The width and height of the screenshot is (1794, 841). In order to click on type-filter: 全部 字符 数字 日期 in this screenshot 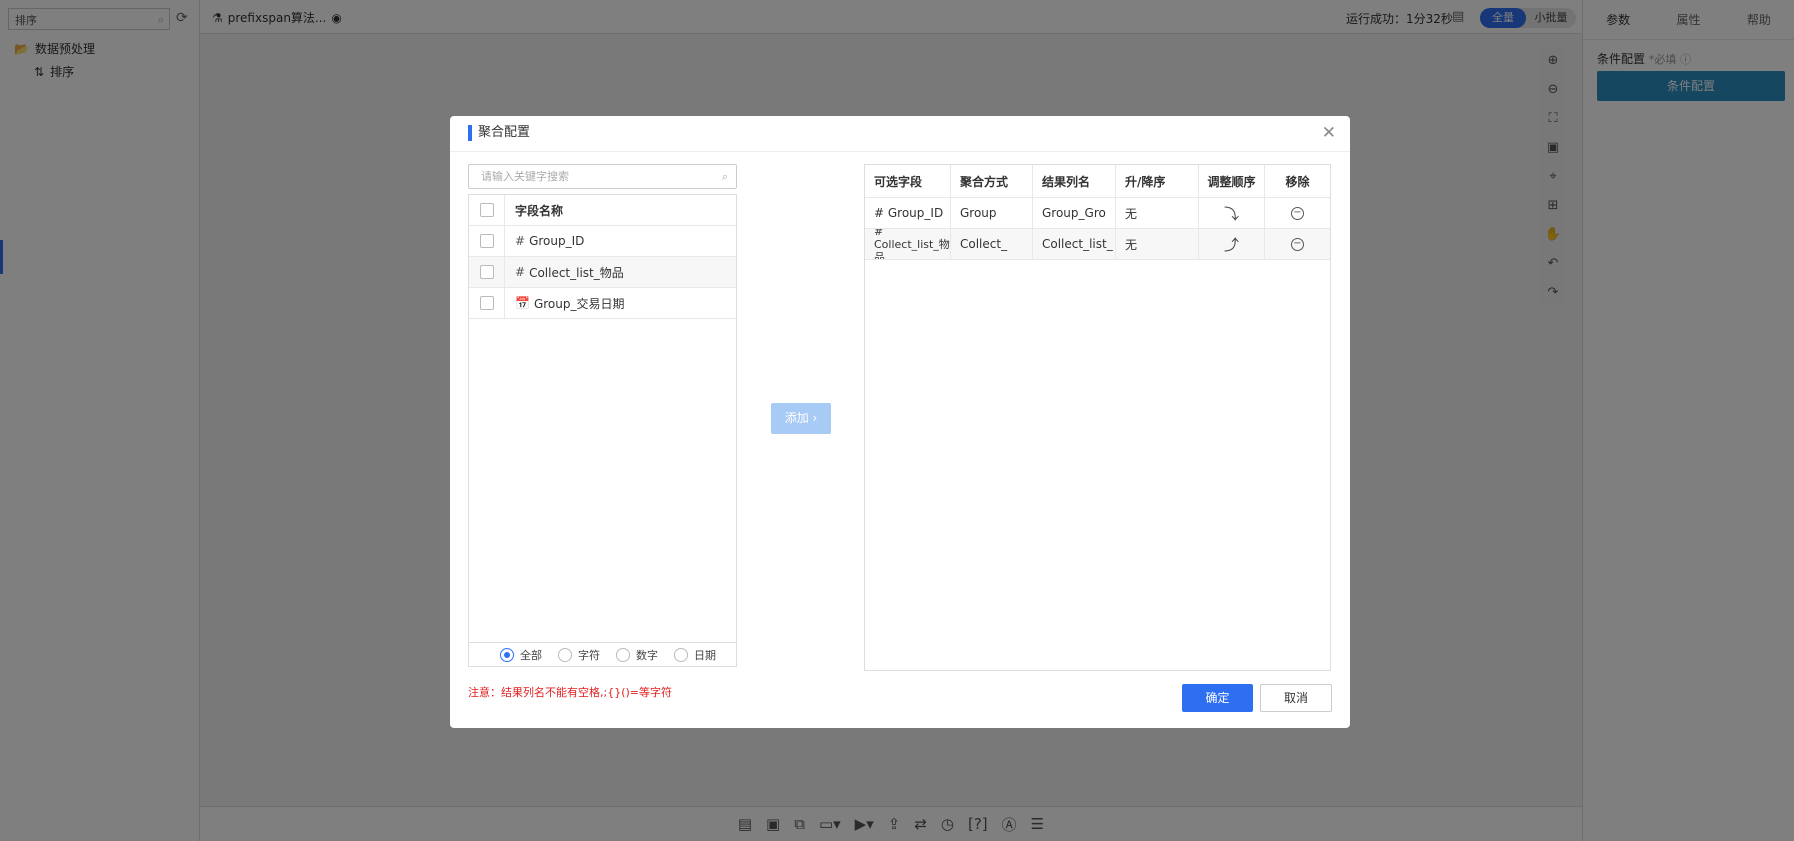, I will do `click(602, 654)`.